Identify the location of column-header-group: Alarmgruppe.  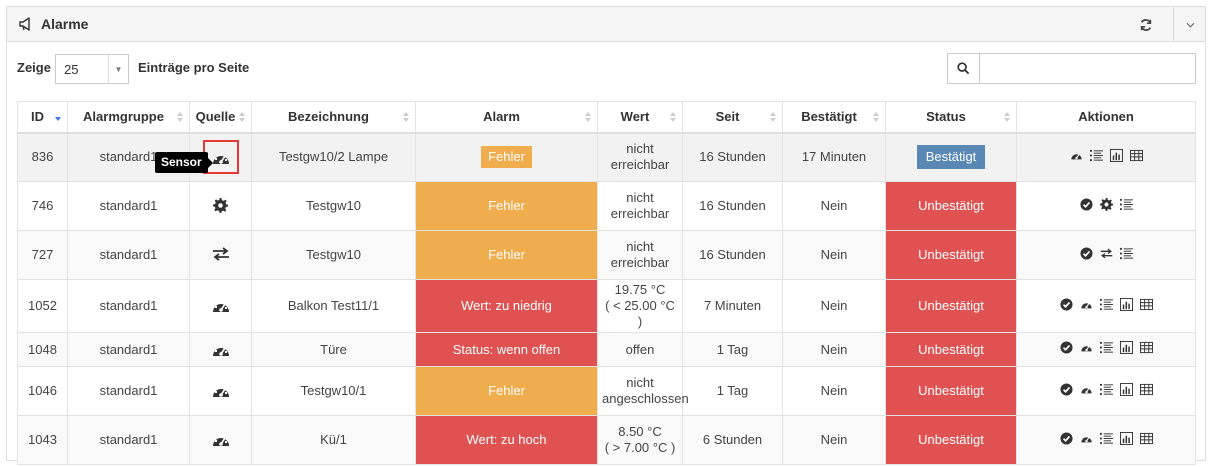
(128, 117).